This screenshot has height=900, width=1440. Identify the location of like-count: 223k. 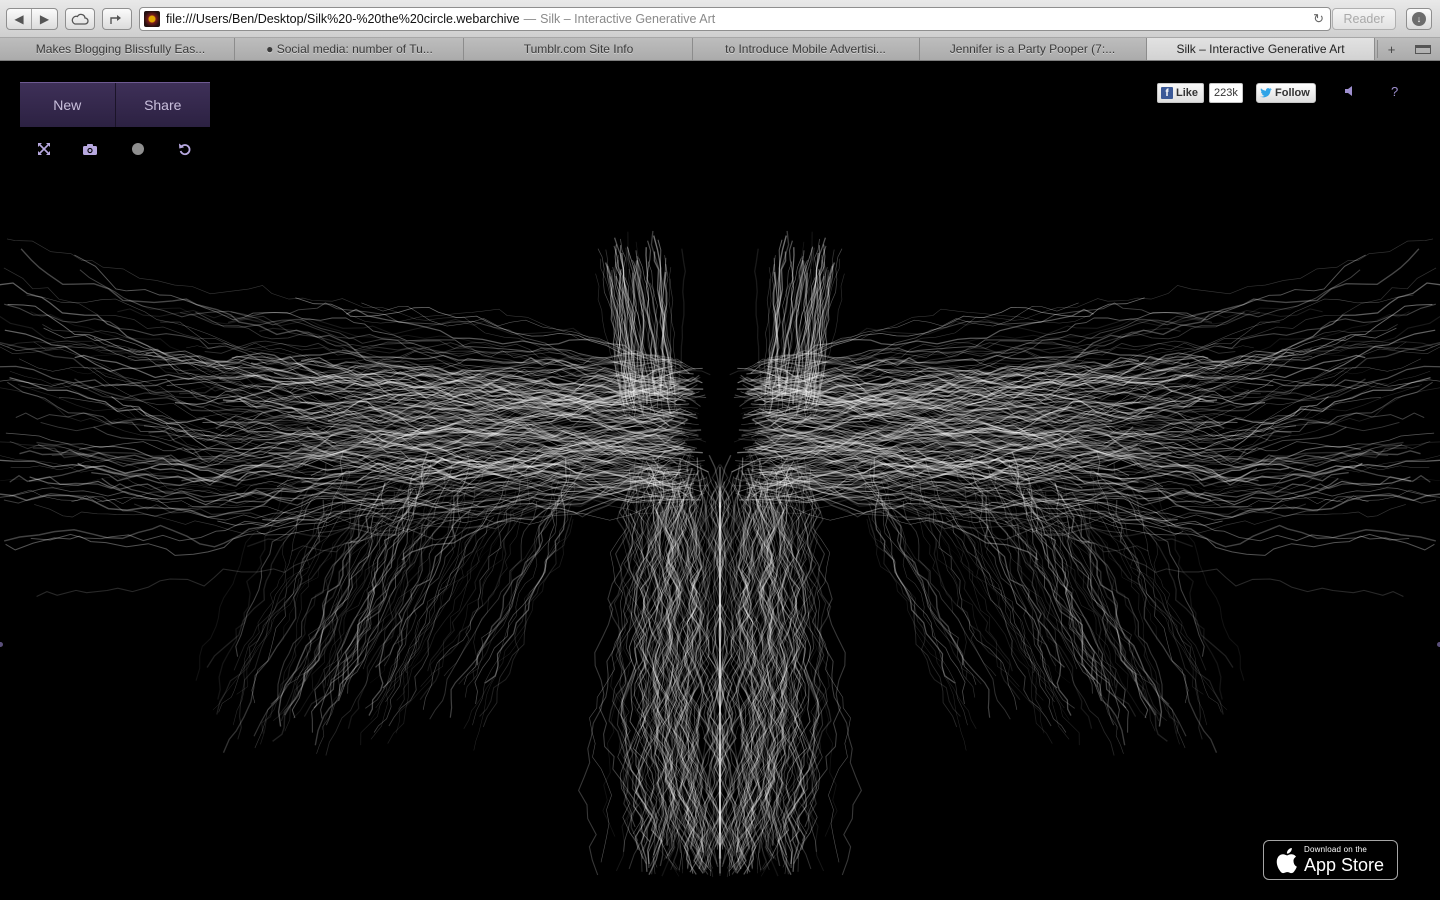
(1226, 93).